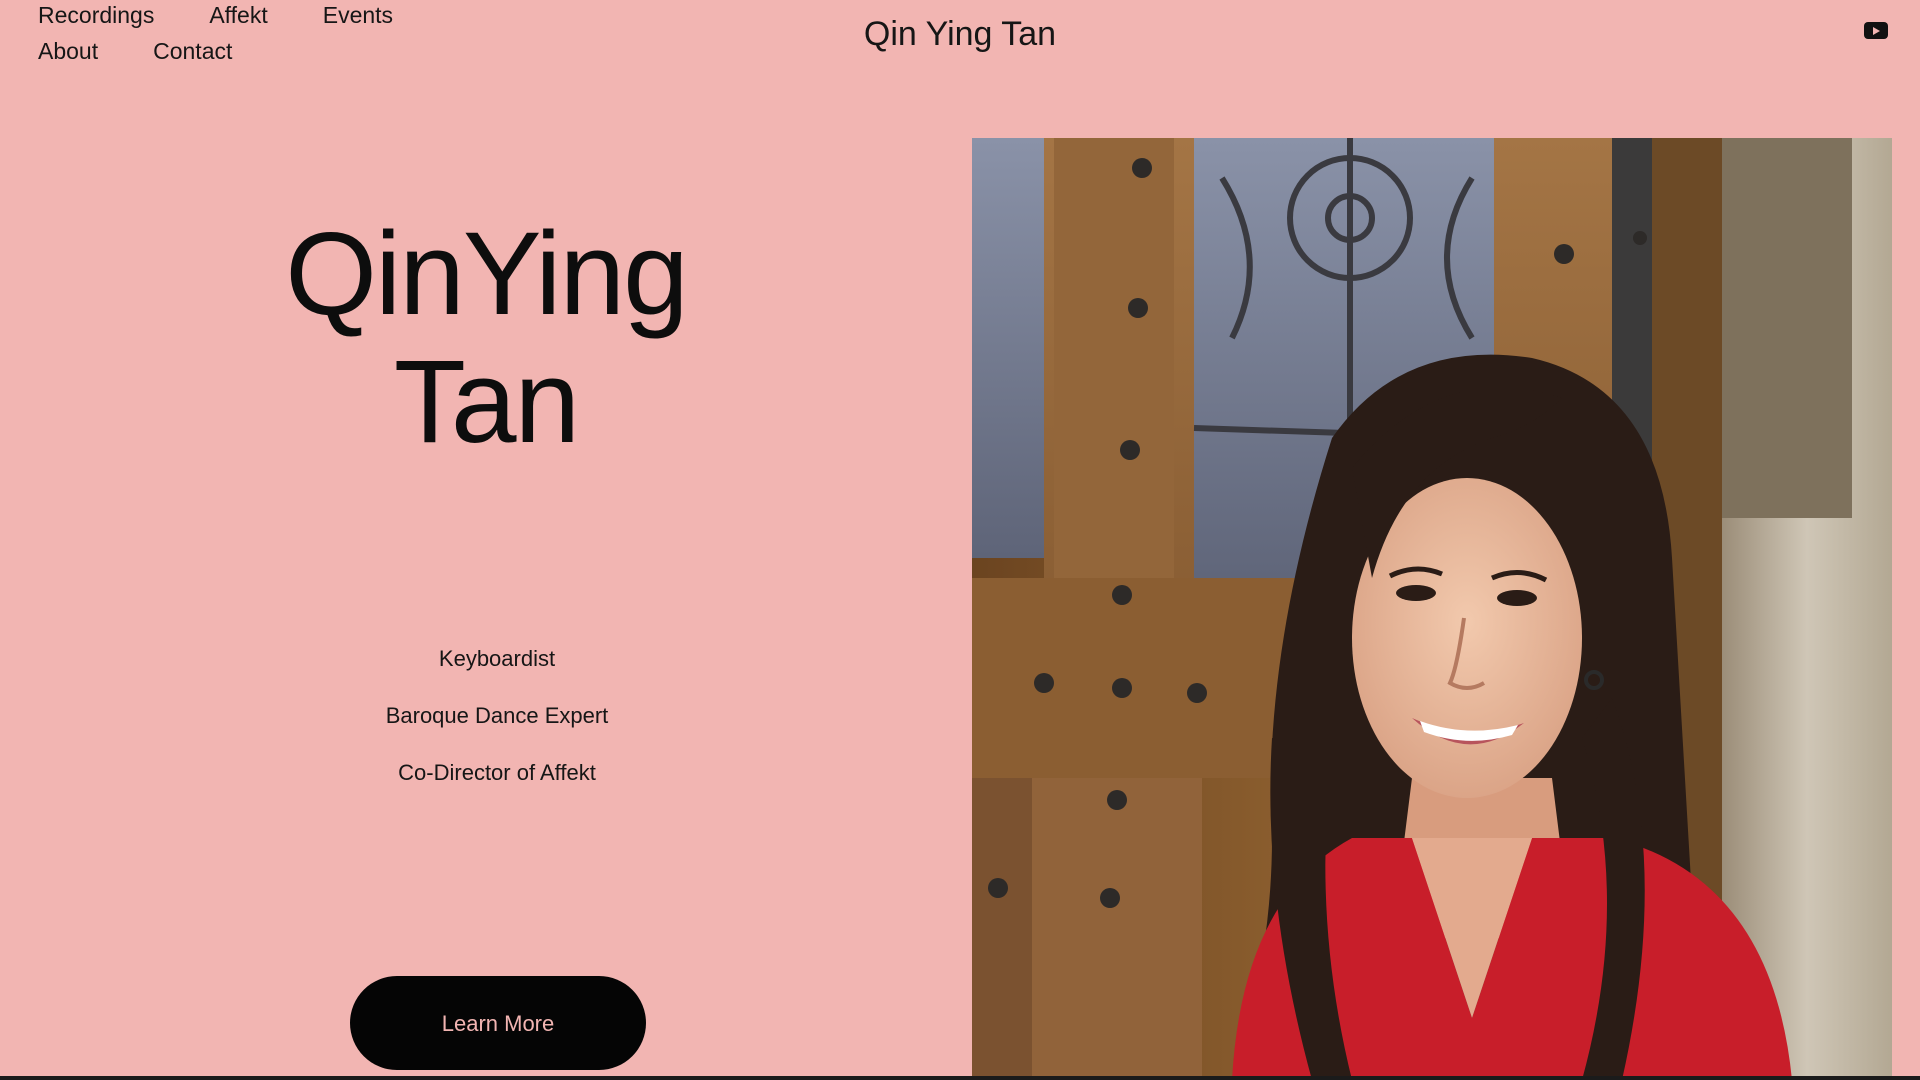 The width and height of the screenshot is (1920, 1080). I want to click on learn-more-button: Learn More, so click(498, 1023).